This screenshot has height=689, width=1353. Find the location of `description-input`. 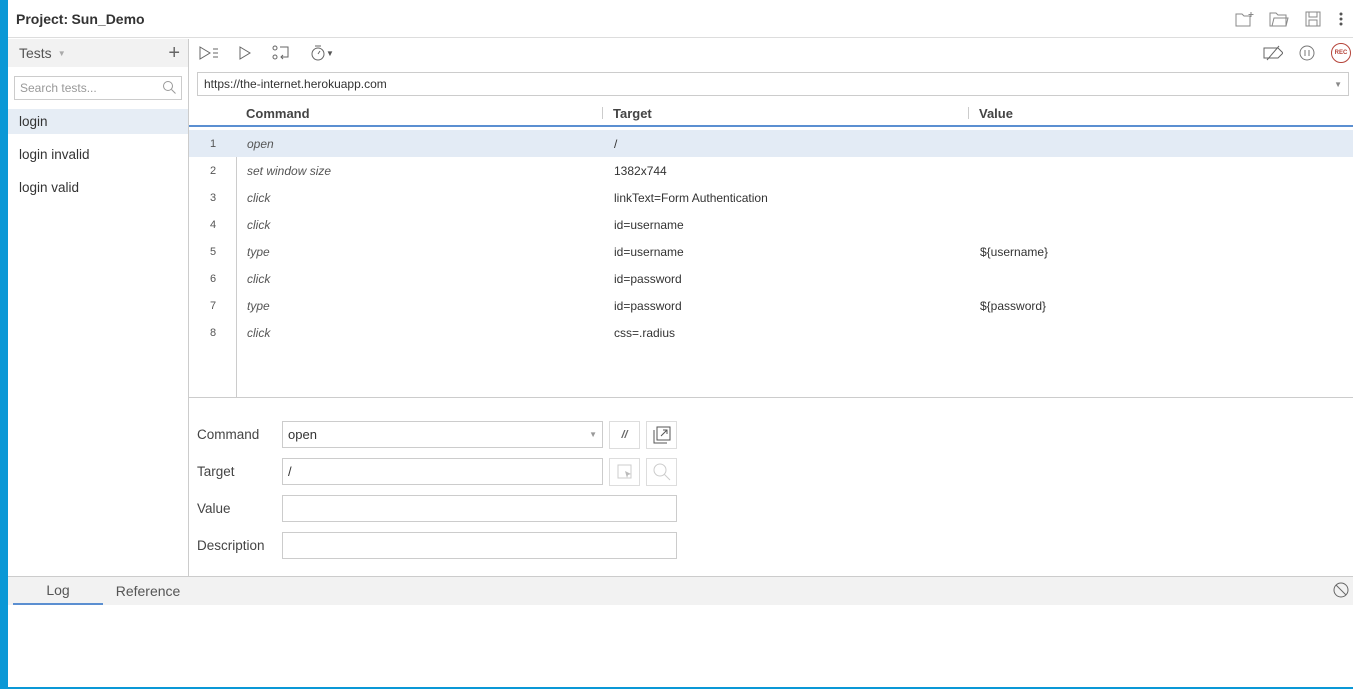

description-input is located at coordinates (479, 545).